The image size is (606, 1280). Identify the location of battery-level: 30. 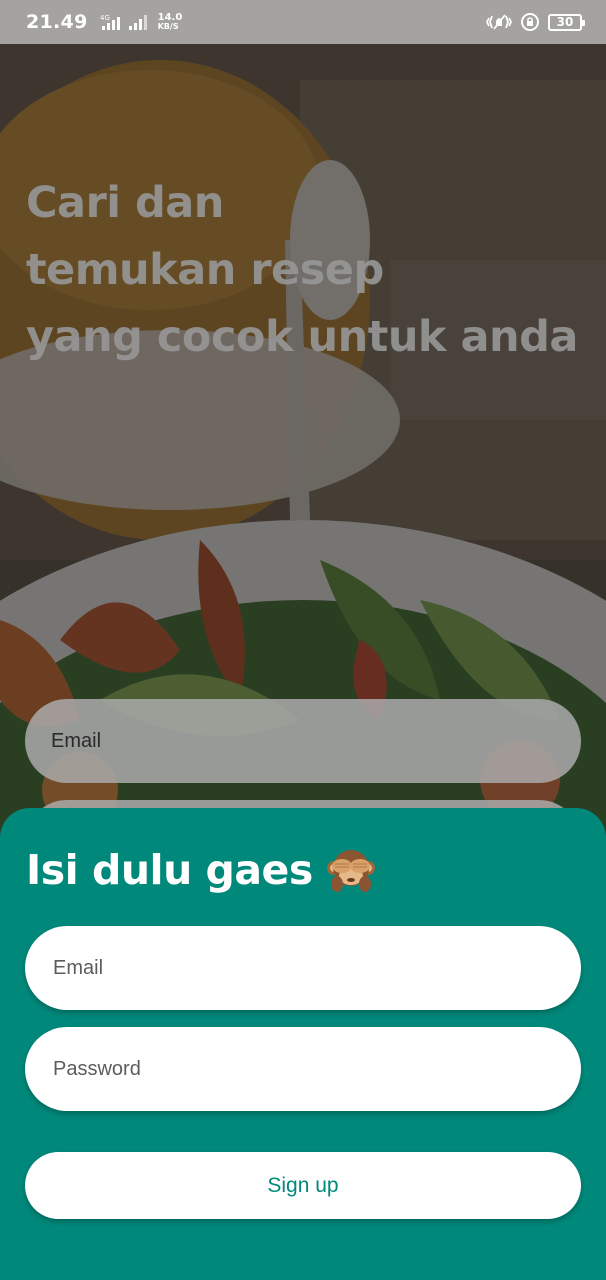
(565, 22).